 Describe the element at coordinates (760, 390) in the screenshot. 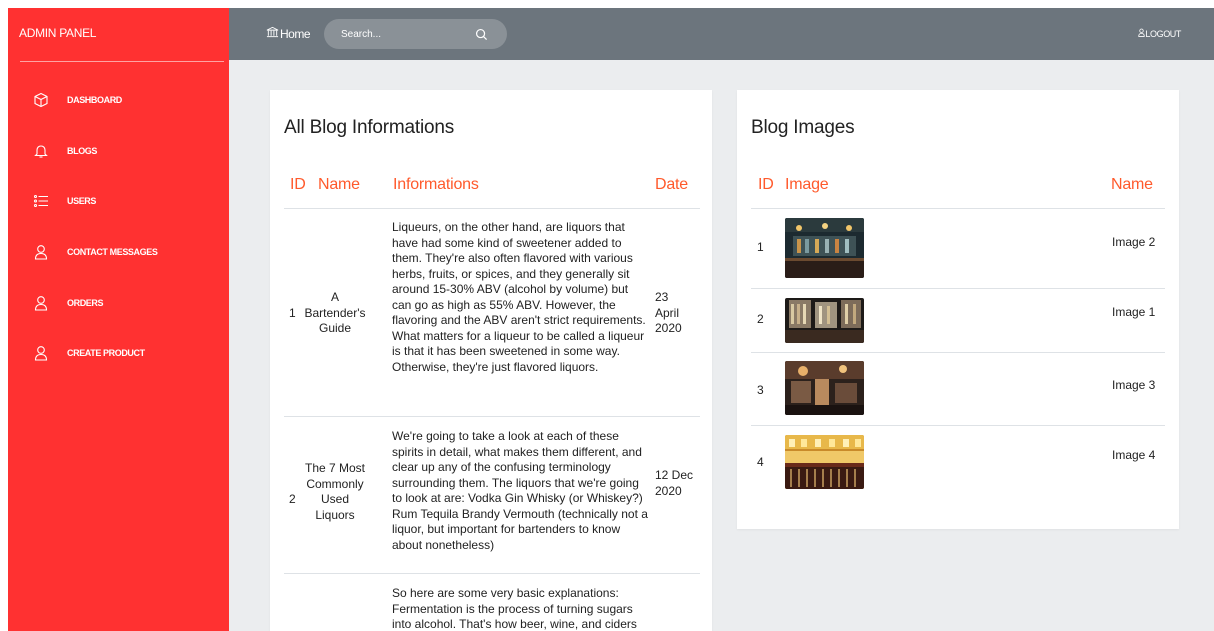

I see `row-id: 3` at that location.